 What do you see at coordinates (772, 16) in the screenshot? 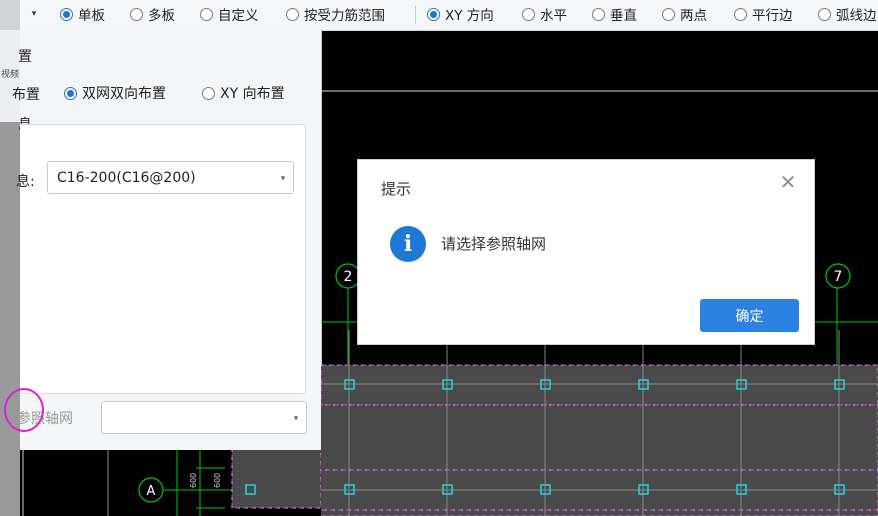
I see `radio-label: 平行边` at bounding box center [772, 16].